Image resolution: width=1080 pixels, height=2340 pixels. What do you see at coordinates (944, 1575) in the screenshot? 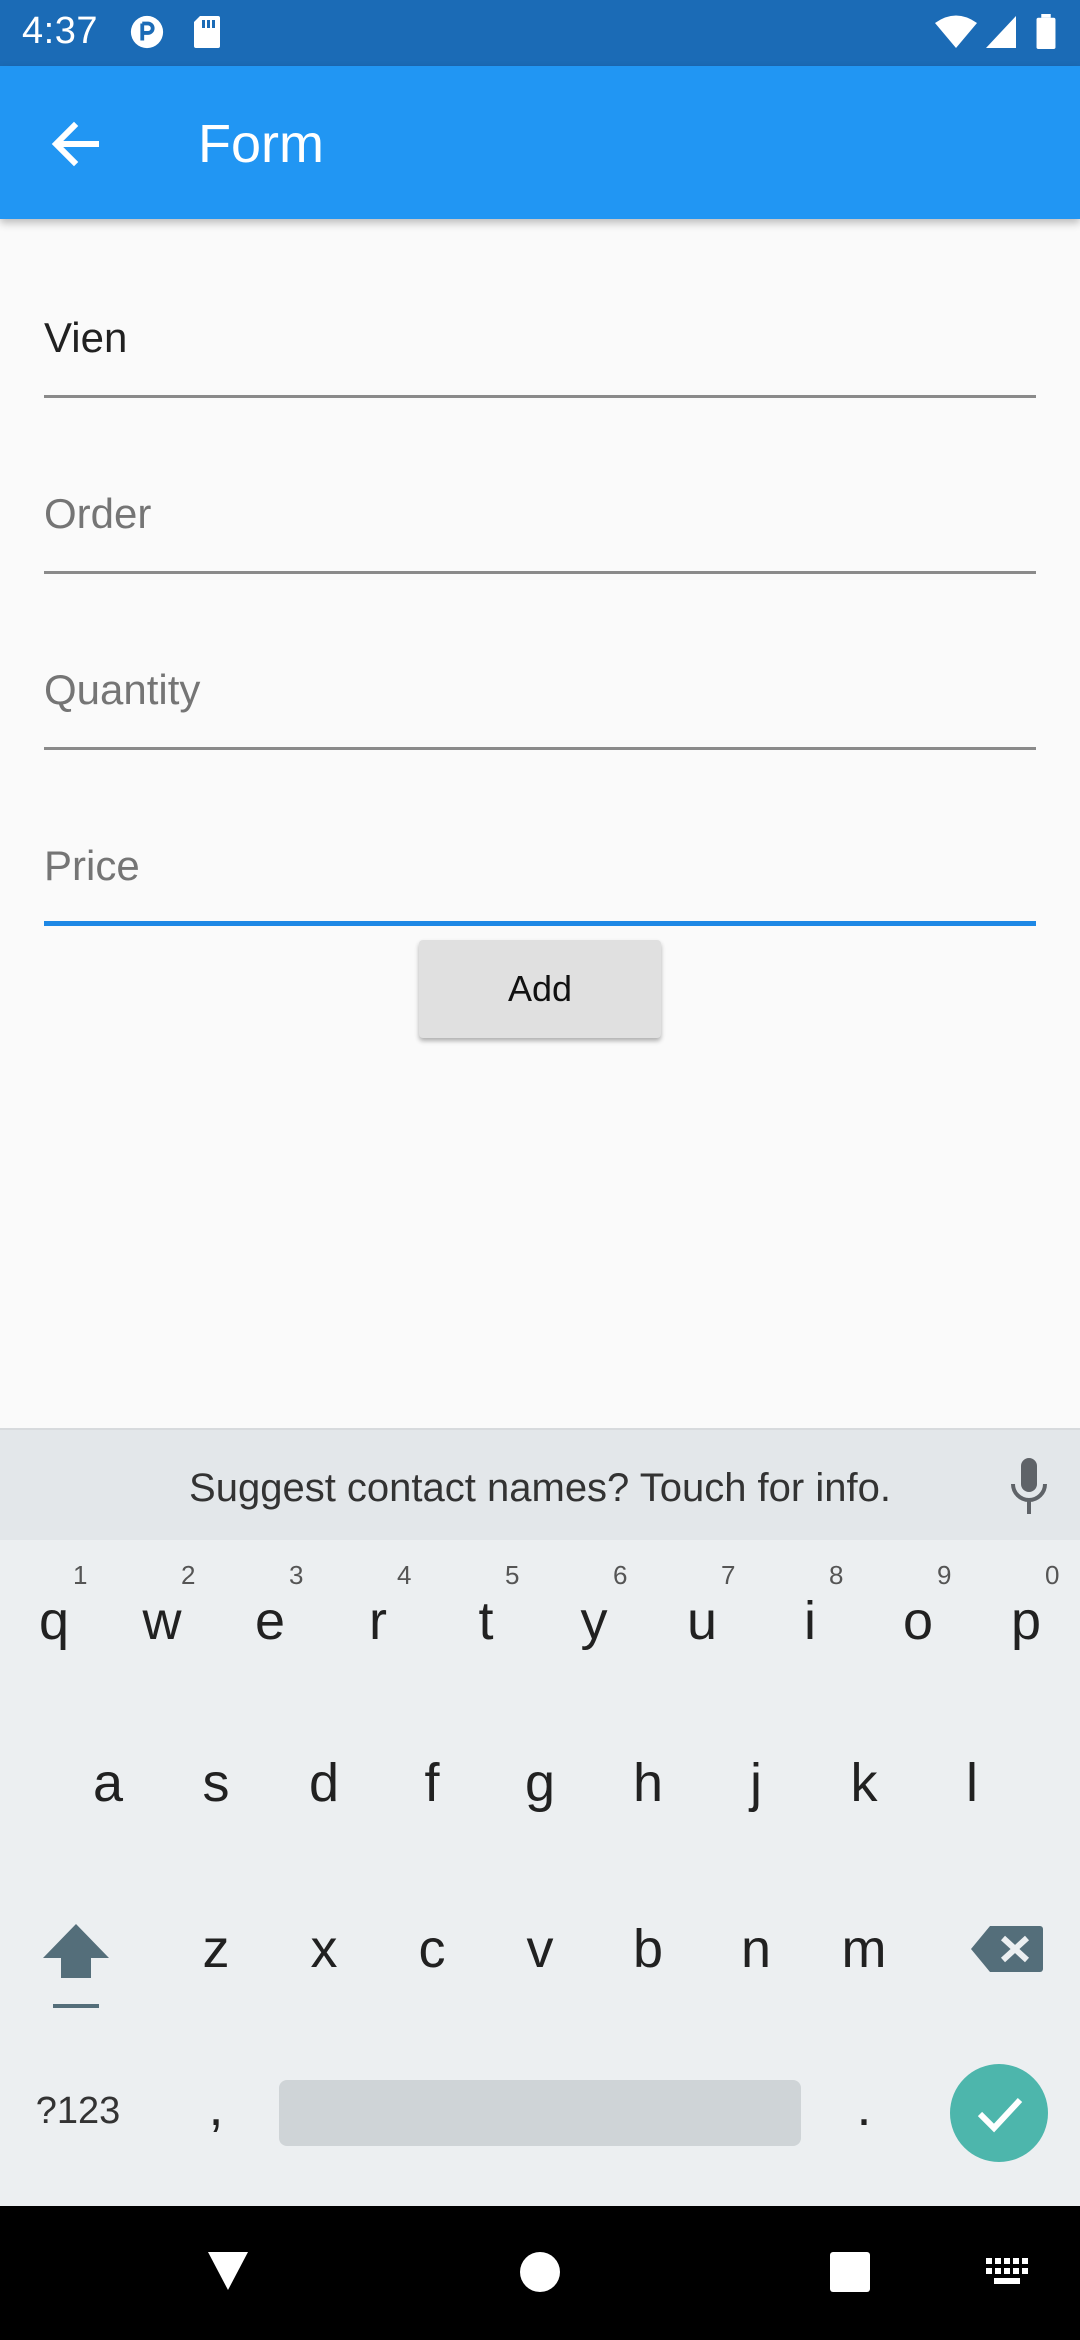
I see `key-o-hint: 9` at bounding box center [944, 1575].